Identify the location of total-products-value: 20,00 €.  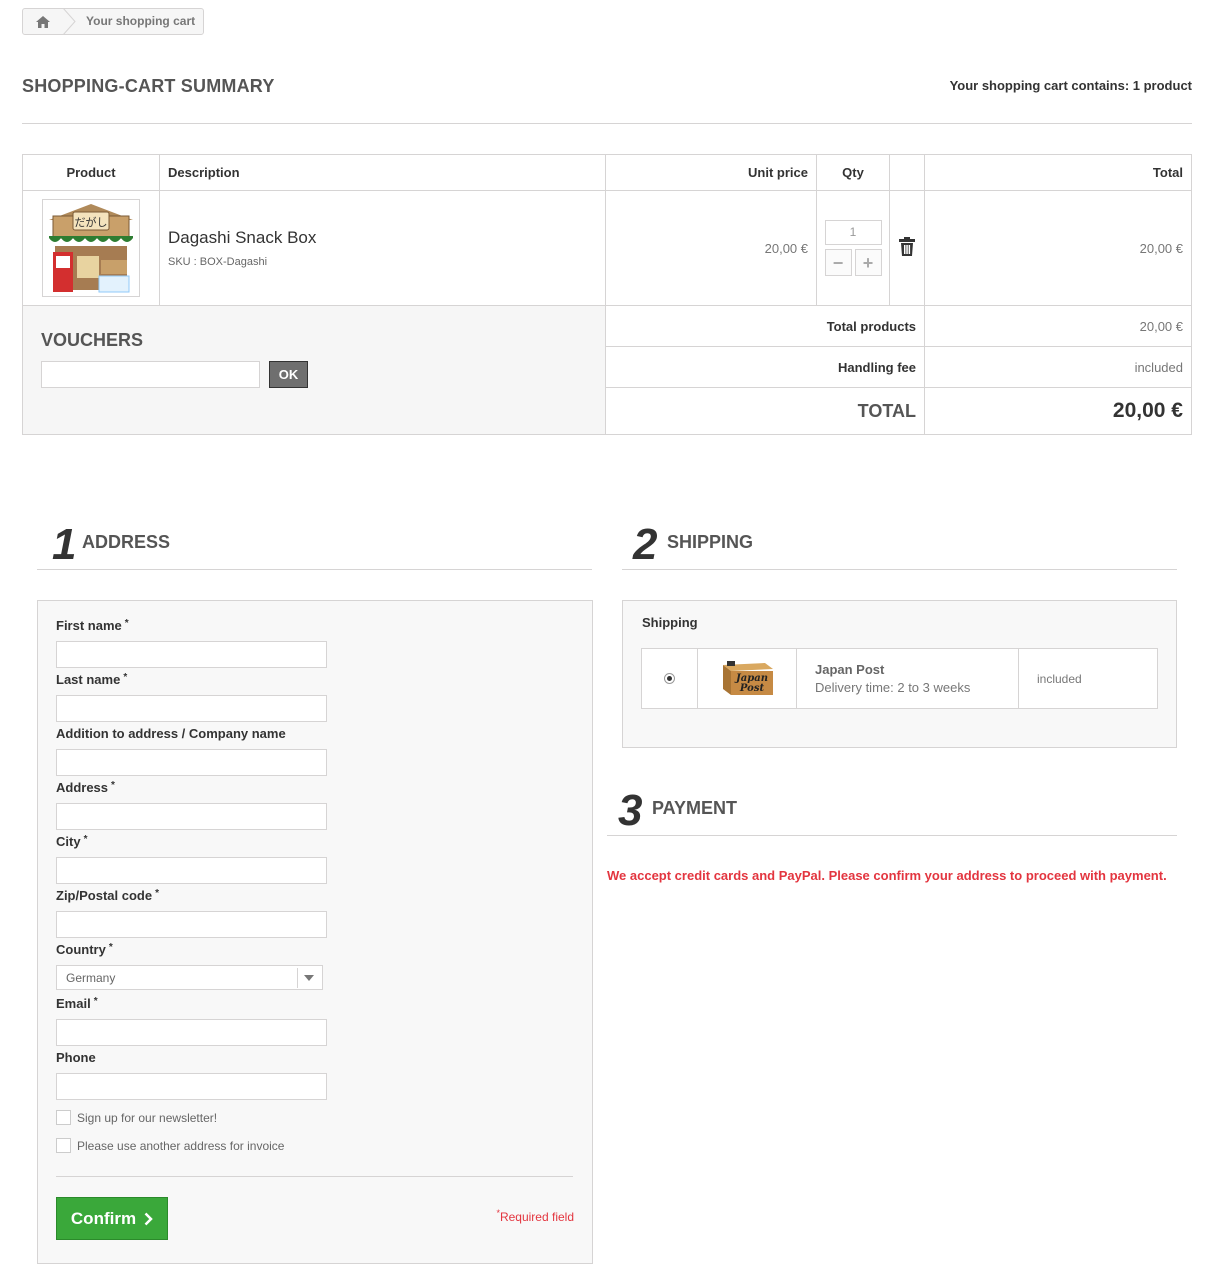
(1058, 326).